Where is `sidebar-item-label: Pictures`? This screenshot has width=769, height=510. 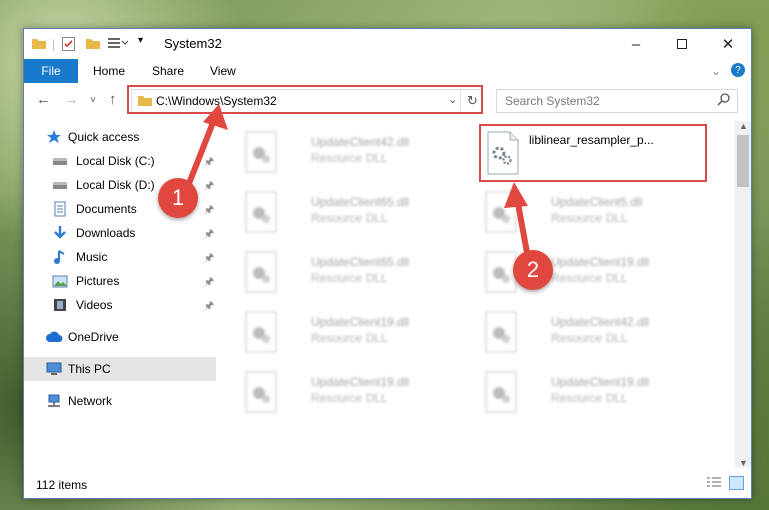 sidebar-item-label: Pictures is located at coordinates (98, 281).